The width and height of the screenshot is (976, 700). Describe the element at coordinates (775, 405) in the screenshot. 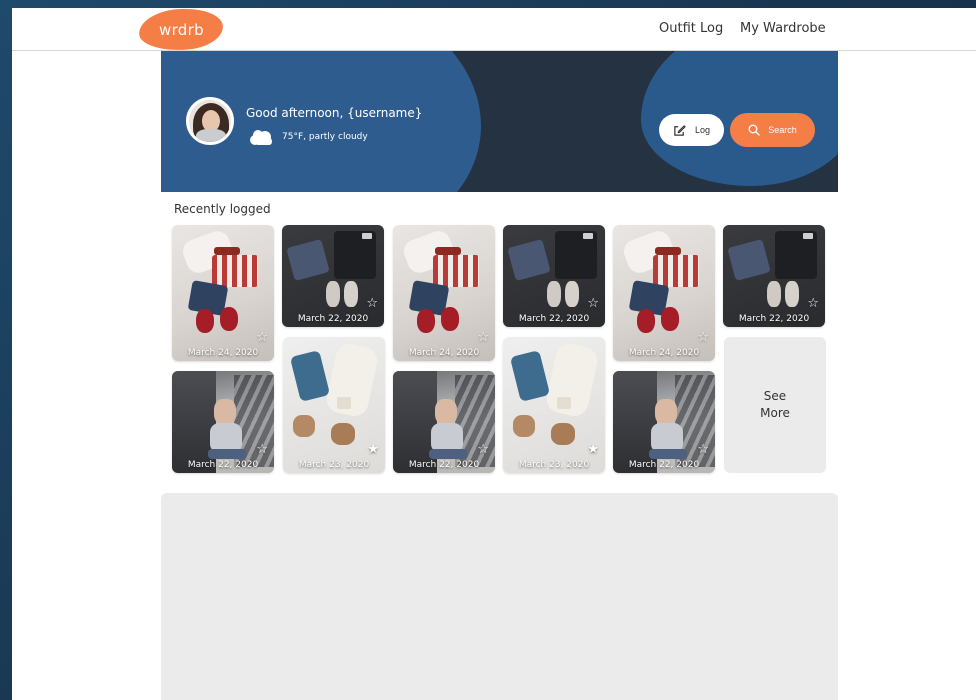

I see `see-more-button: See More` at that location.